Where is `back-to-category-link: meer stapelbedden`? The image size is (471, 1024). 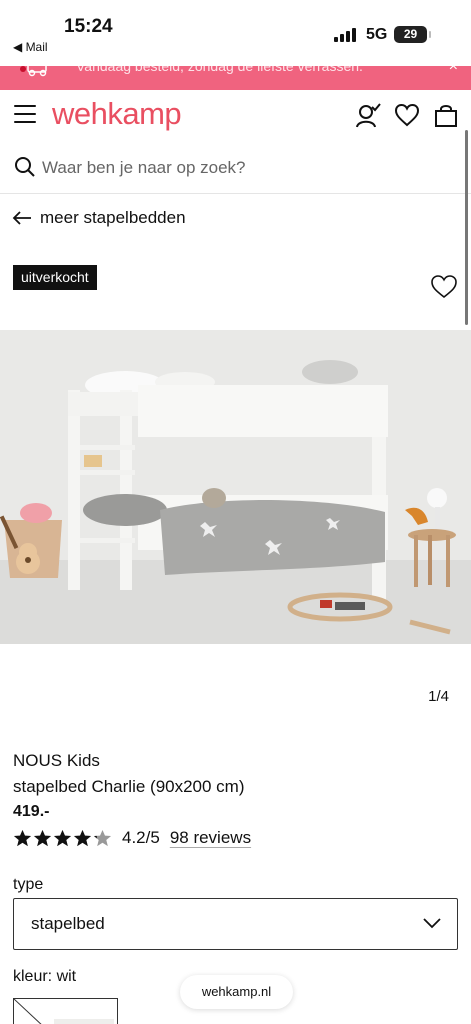
back-to-category-link: meer stapelbedden is located at coordinates (99, 218).